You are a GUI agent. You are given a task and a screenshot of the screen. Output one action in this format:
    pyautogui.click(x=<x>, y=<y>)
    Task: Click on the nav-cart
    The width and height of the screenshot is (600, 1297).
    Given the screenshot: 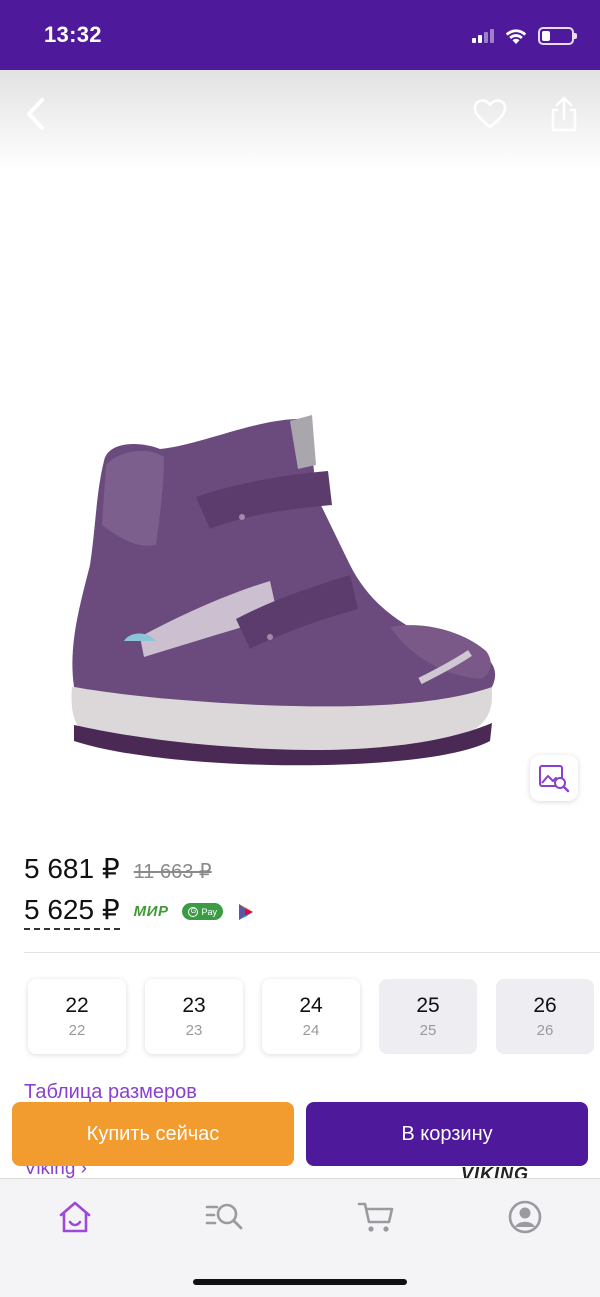 What is the action you would take?
    pyautogui.click(x=376, y=1217)
    